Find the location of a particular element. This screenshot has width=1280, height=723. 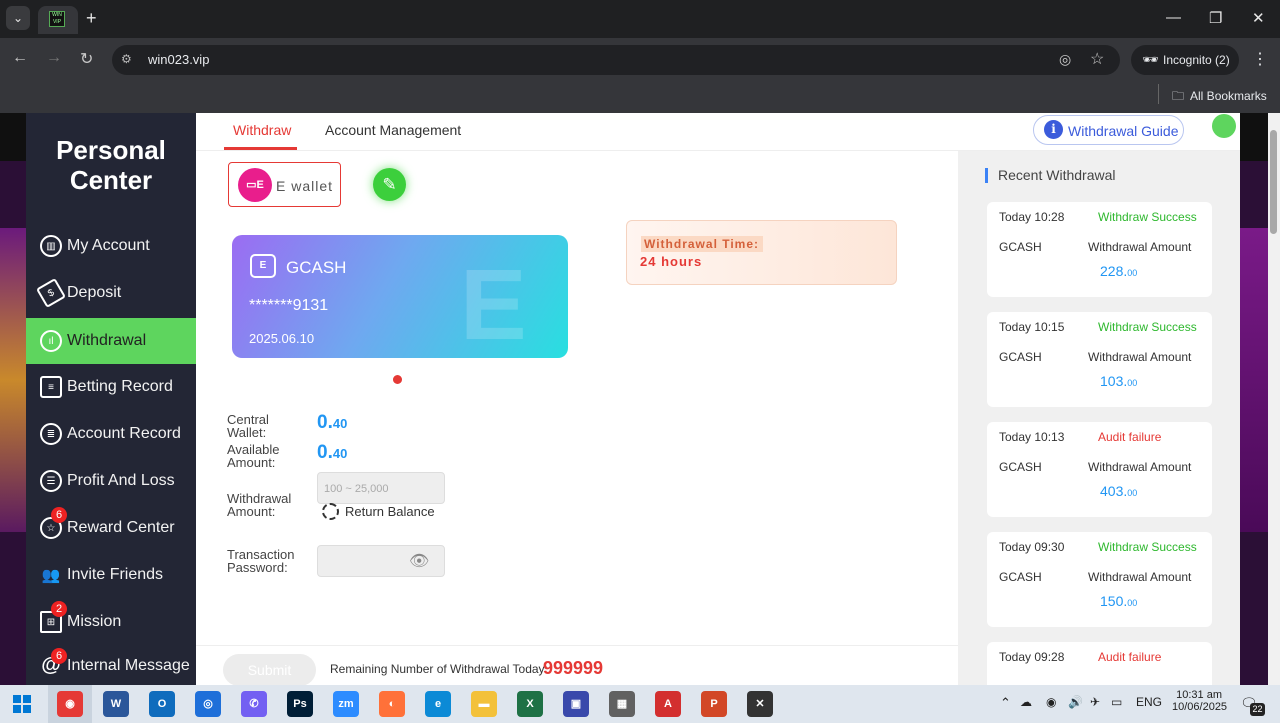

status-dot is located at coordinates (1224, 126).